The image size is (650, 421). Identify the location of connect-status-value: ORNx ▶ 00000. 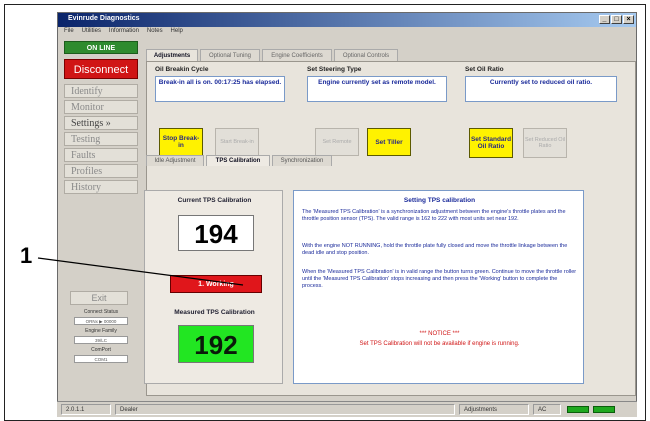
(101, 321).